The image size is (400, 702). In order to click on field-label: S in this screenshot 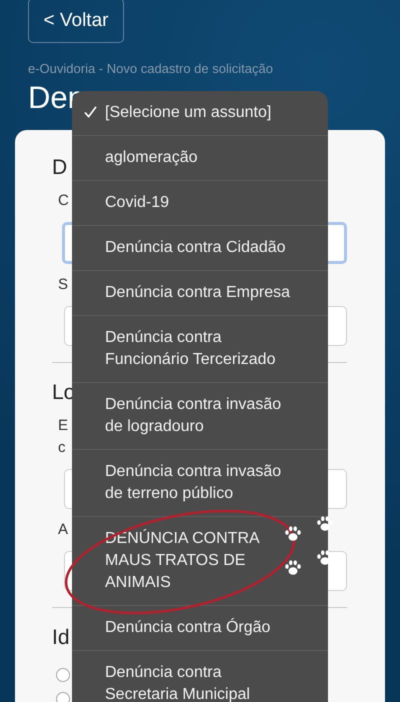, I will do `click(63, 285)`.